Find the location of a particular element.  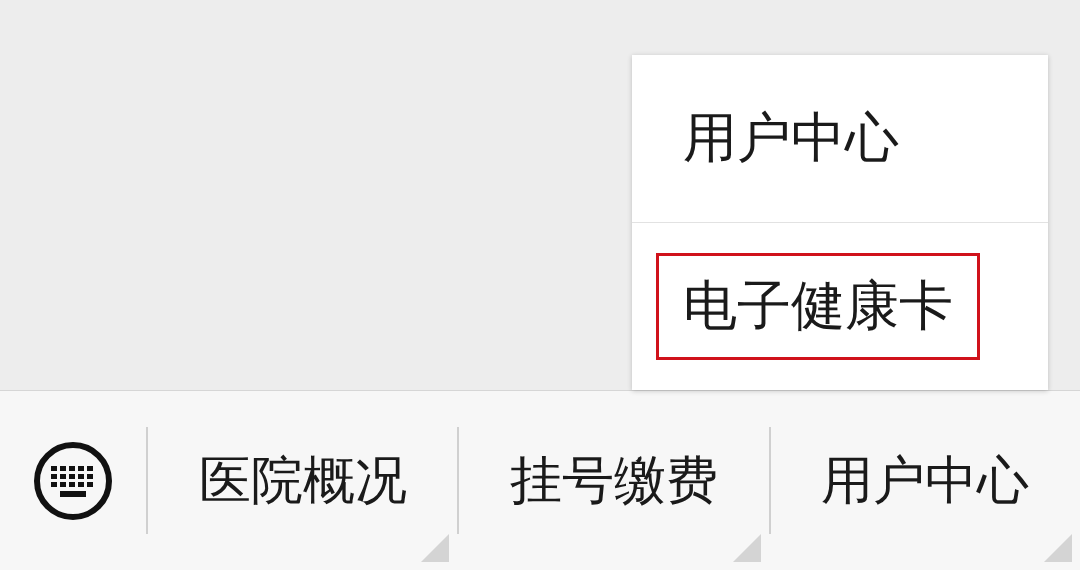

menu-item: 用户中心 is located at coordinates (791, 138).